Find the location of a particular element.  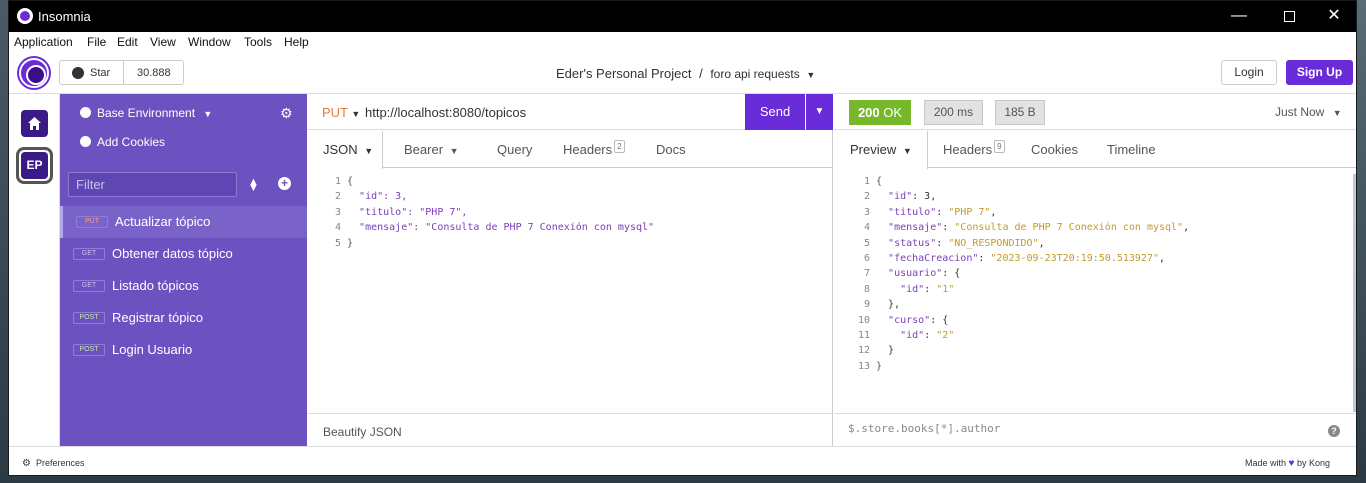

home-icon is located at coordinates (34, 123).